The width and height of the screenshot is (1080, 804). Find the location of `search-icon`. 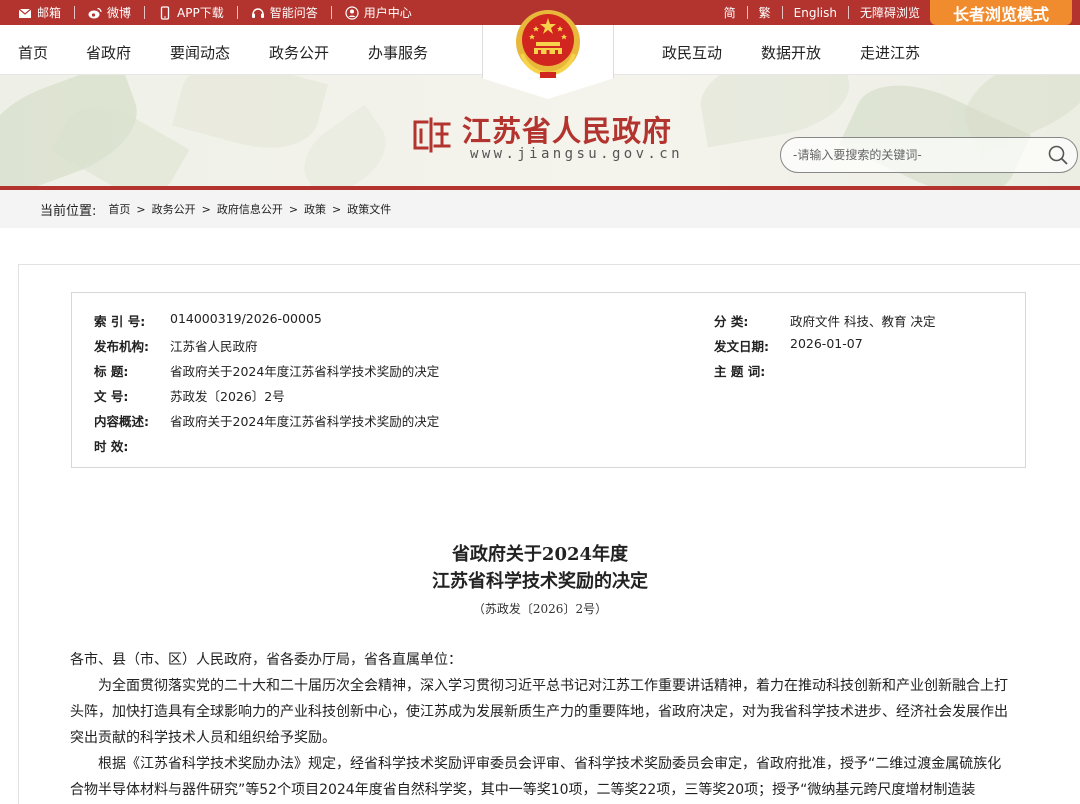

search-icon is located at coordinates (1058, 155).